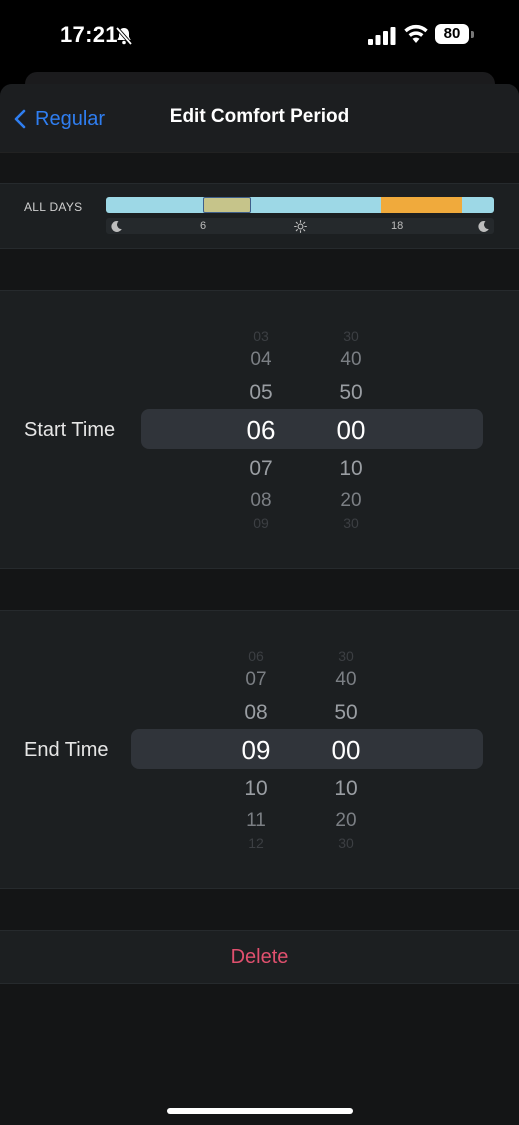 The image size is (519, 1125). What do you see at coordinates (307, 749) in the screenshot?
I see `end-time-selection-highlight` at bounding box center [307, 749].